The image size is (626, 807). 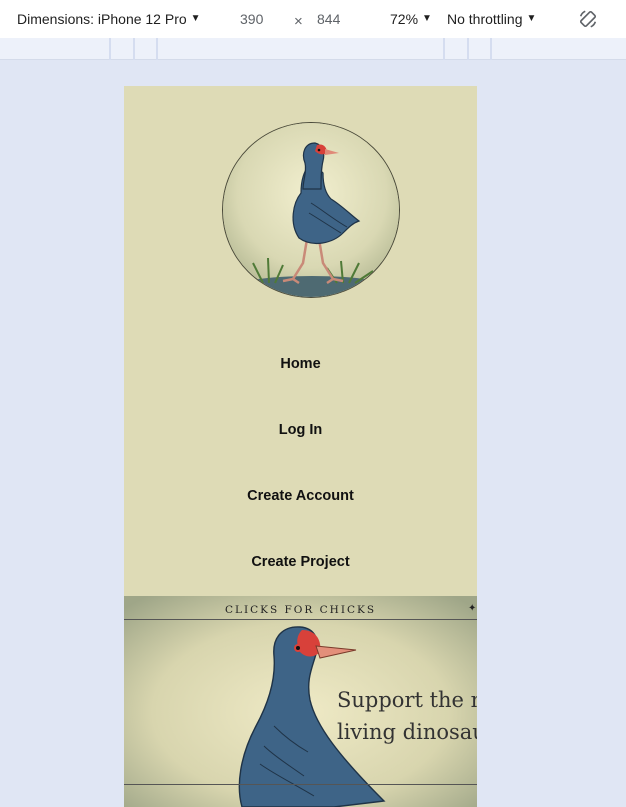 I want to click on logo, so click(x=311, y=210).